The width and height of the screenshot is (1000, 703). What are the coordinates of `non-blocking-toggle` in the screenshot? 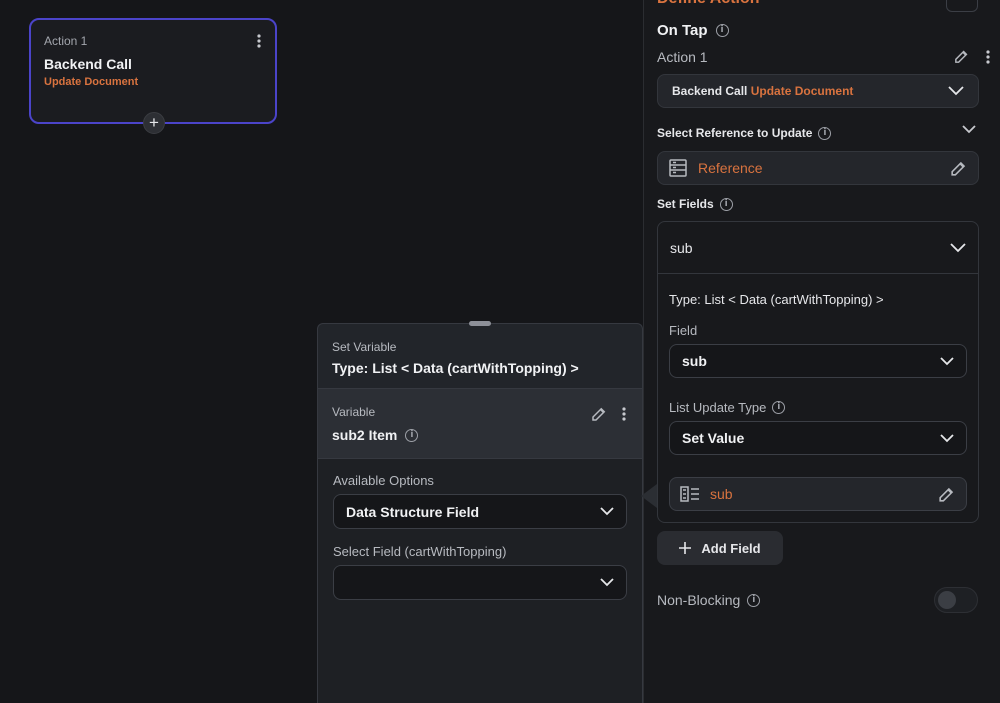 It's located at (956, 600).